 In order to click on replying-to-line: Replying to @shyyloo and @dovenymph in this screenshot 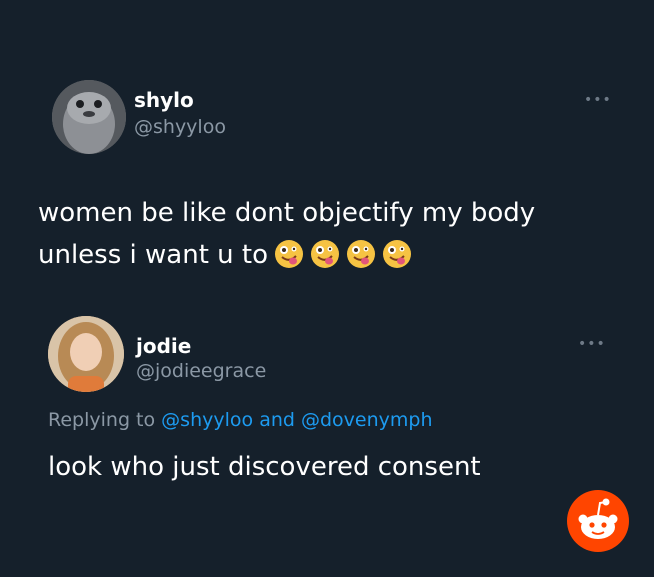, I will do `click(240, 420)`.